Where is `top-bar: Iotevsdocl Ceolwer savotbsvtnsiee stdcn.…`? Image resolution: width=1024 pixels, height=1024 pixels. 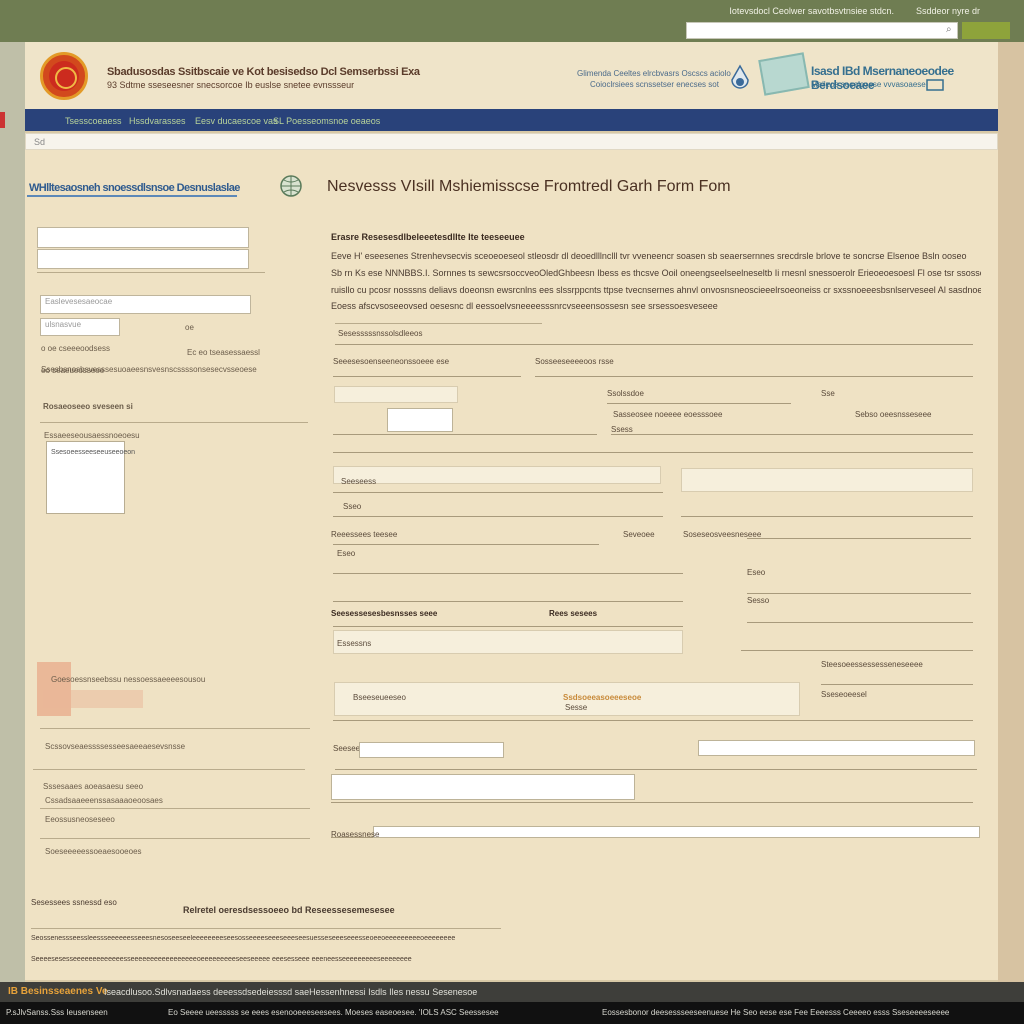 top-bar: Iotevsdocl Ceolwer savotbsvtnsiee stdcn.… is located at coordinates (512, 21).